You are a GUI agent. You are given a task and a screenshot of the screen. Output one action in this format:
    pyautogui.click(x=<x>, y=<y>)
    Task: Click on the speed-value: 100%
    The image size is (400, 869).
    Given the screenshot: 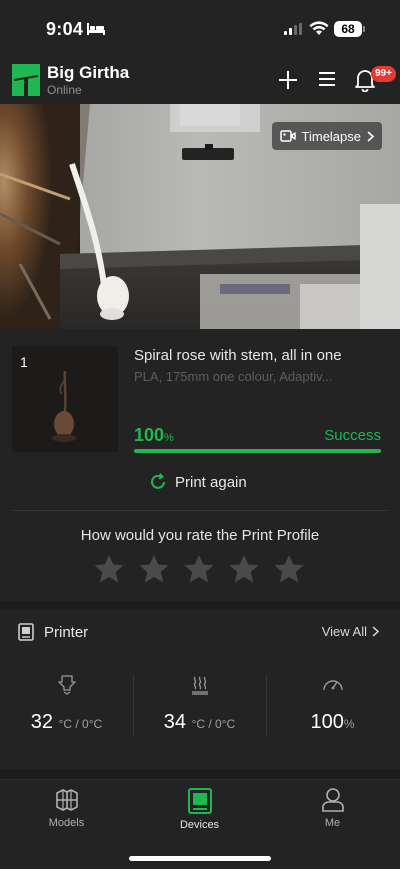 What is the action you would take?
    pyautogui.click(x=332, y=722)
    